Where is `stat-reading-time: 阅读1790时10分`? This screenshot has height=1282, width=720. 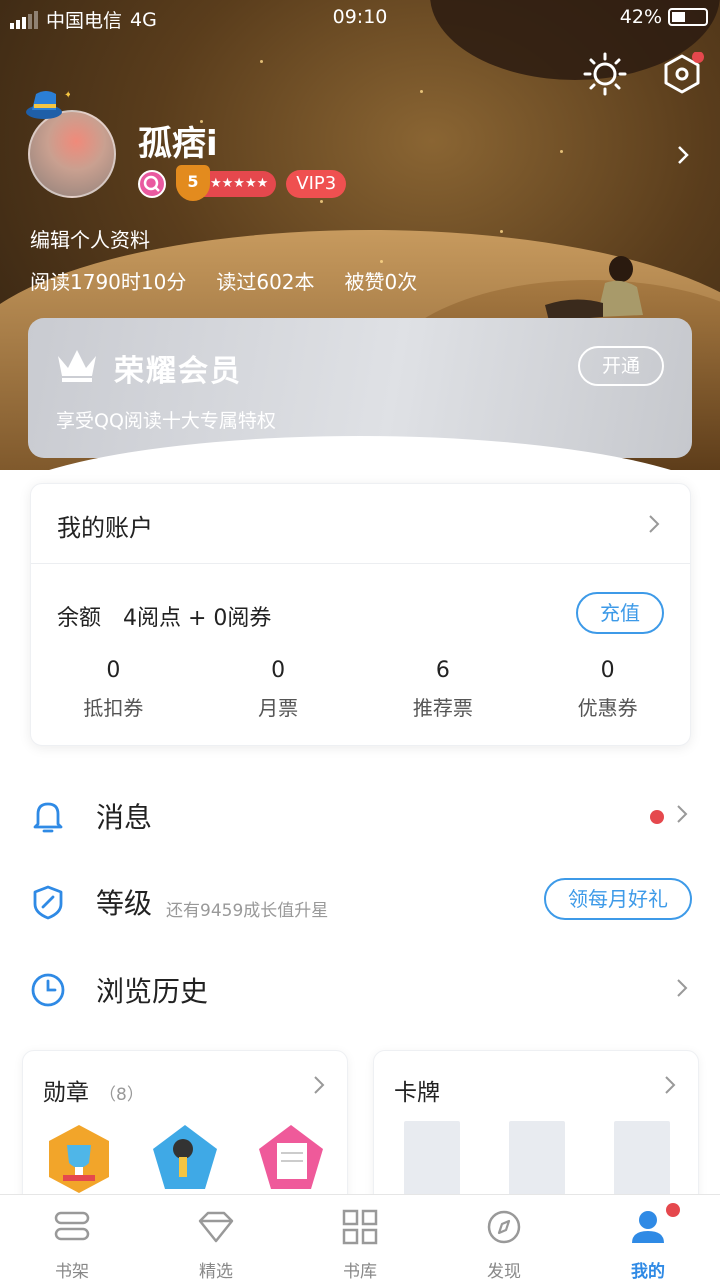
stat-reading-time: 阅读1790时10分 is located at coordinates (108, 282).